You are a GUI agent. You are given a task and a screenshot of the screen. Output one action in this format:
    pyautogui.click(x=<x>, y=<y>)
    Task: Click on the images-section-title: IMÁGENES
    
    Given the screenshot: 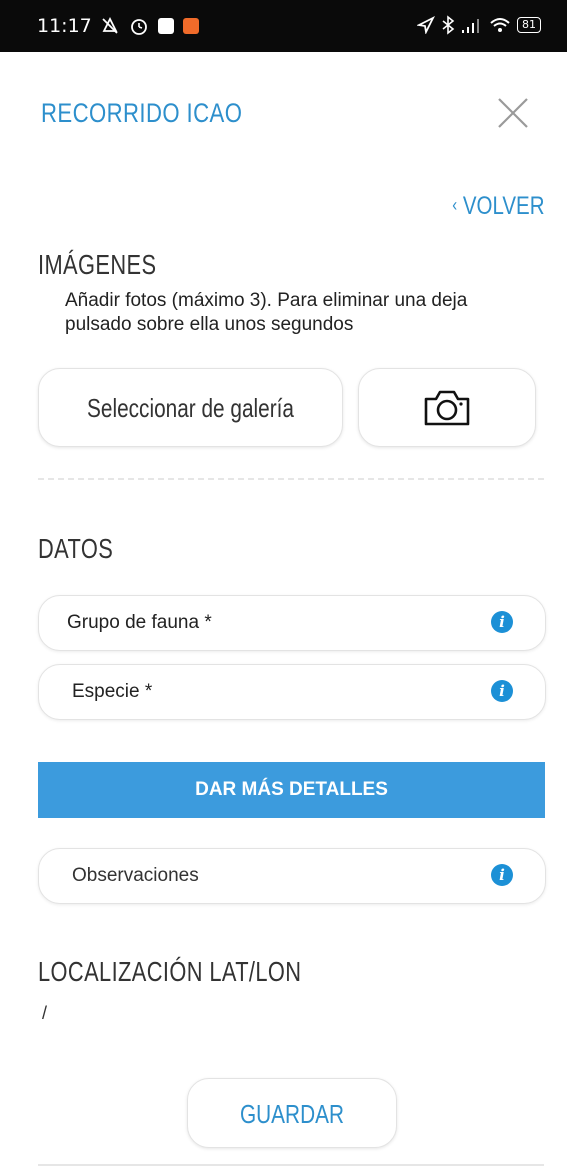 What is the action you would take?
    pyautogui.click(x=97, y=264)
    